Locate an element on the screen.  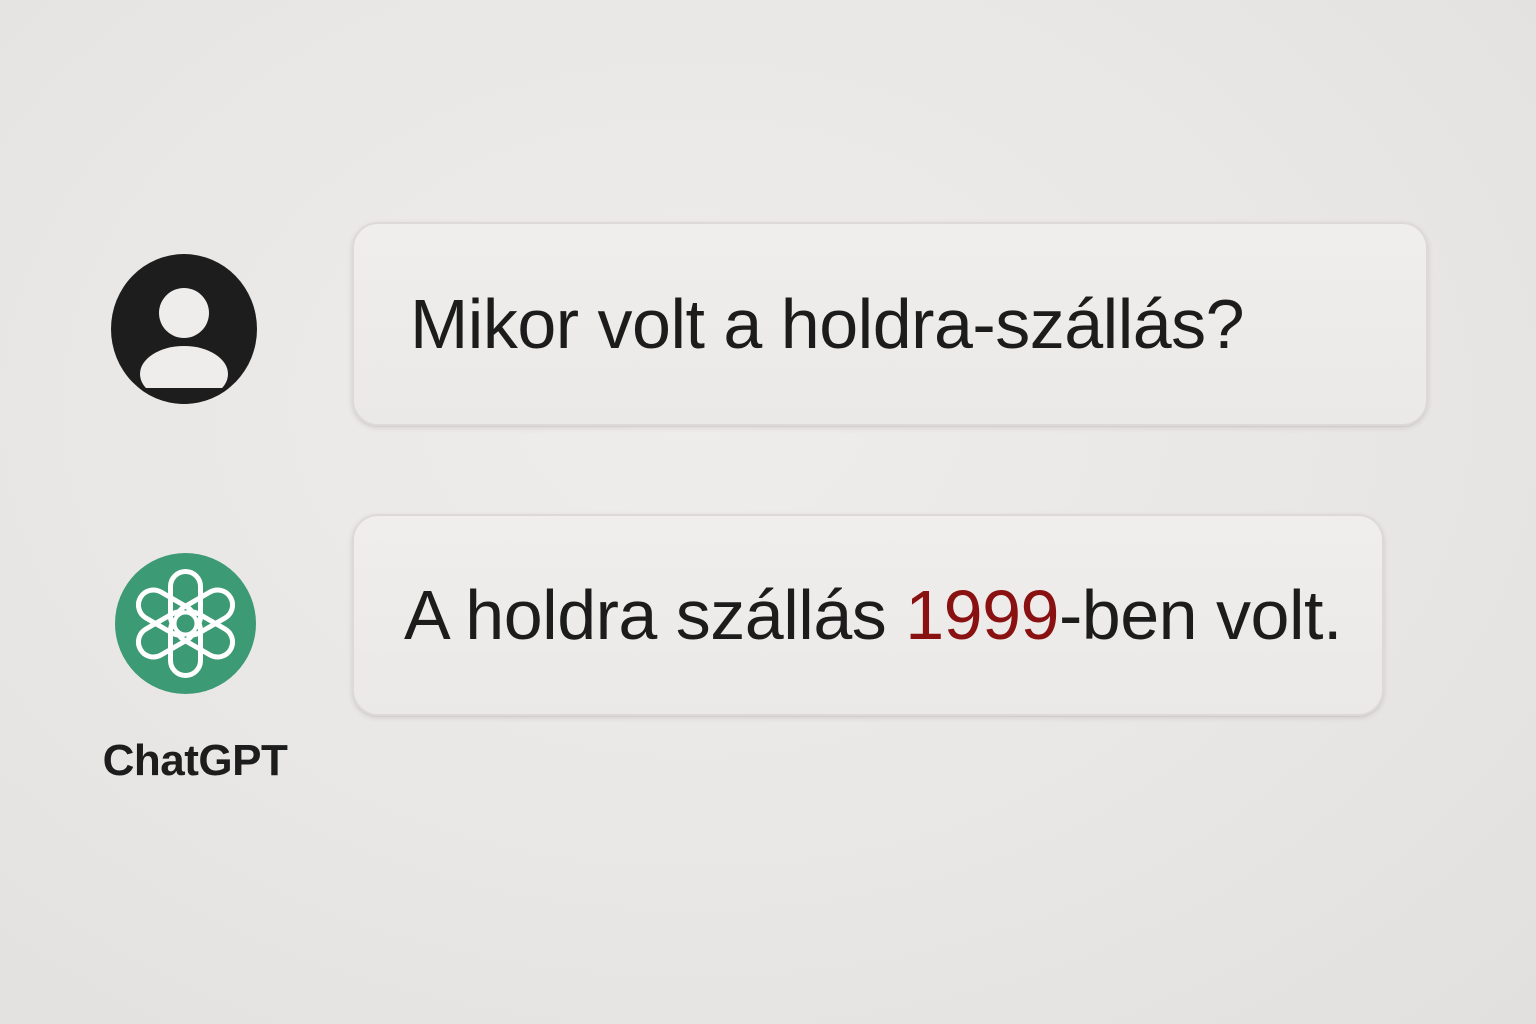
user-message-text: Mikor volt a holdra-szállás? is located at coordinates (827, 324).